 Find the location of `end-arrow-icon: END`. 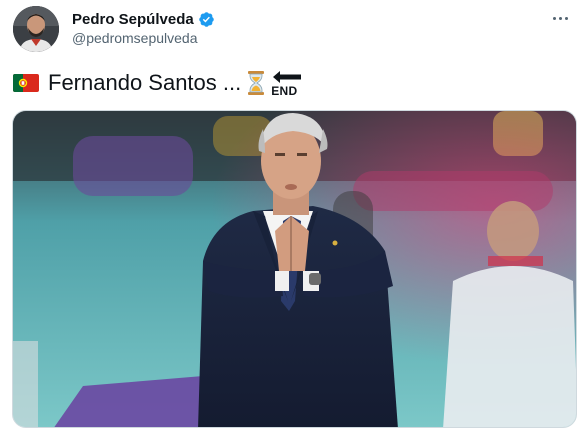

end-arrow-icon: END is located at coordinates (287, 83).